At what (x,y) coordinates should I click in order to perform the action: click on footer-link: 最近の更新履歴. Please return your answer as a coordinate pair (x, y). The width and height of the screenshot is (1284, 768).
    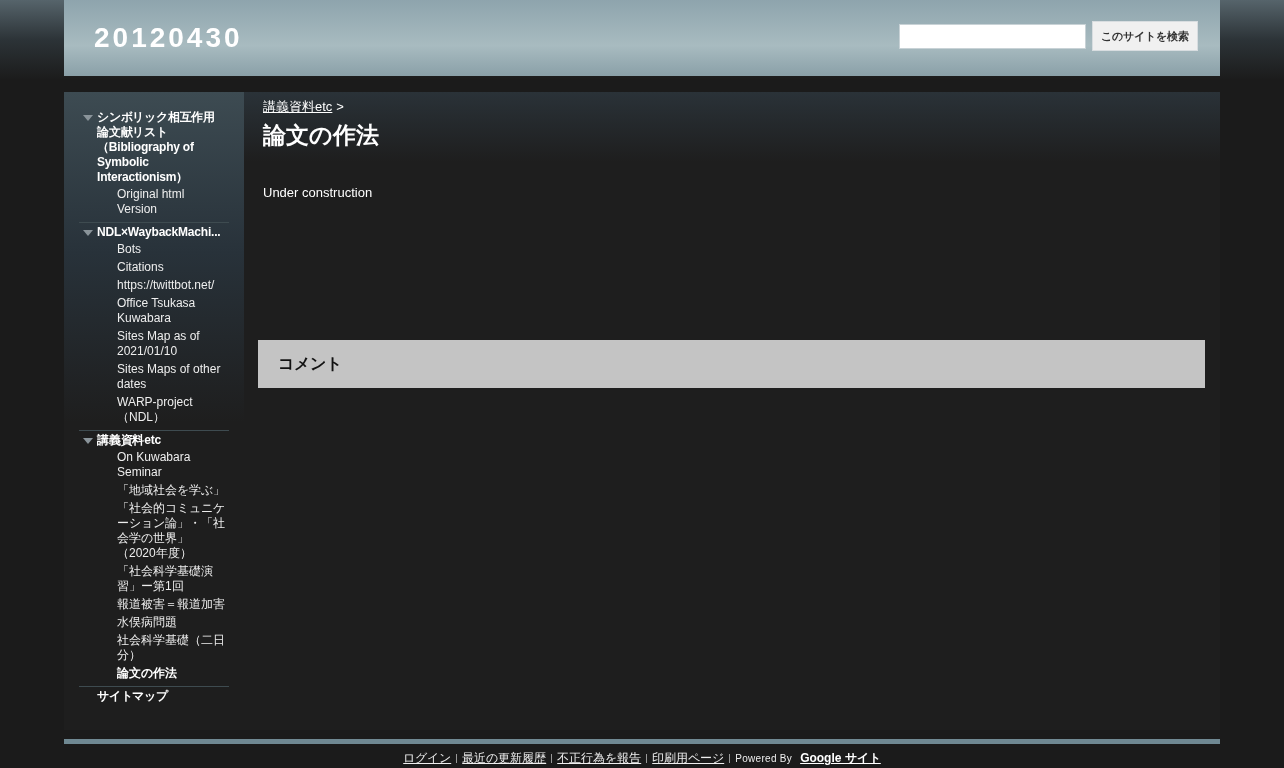
    Looking at the image, I should click on (504, 758).